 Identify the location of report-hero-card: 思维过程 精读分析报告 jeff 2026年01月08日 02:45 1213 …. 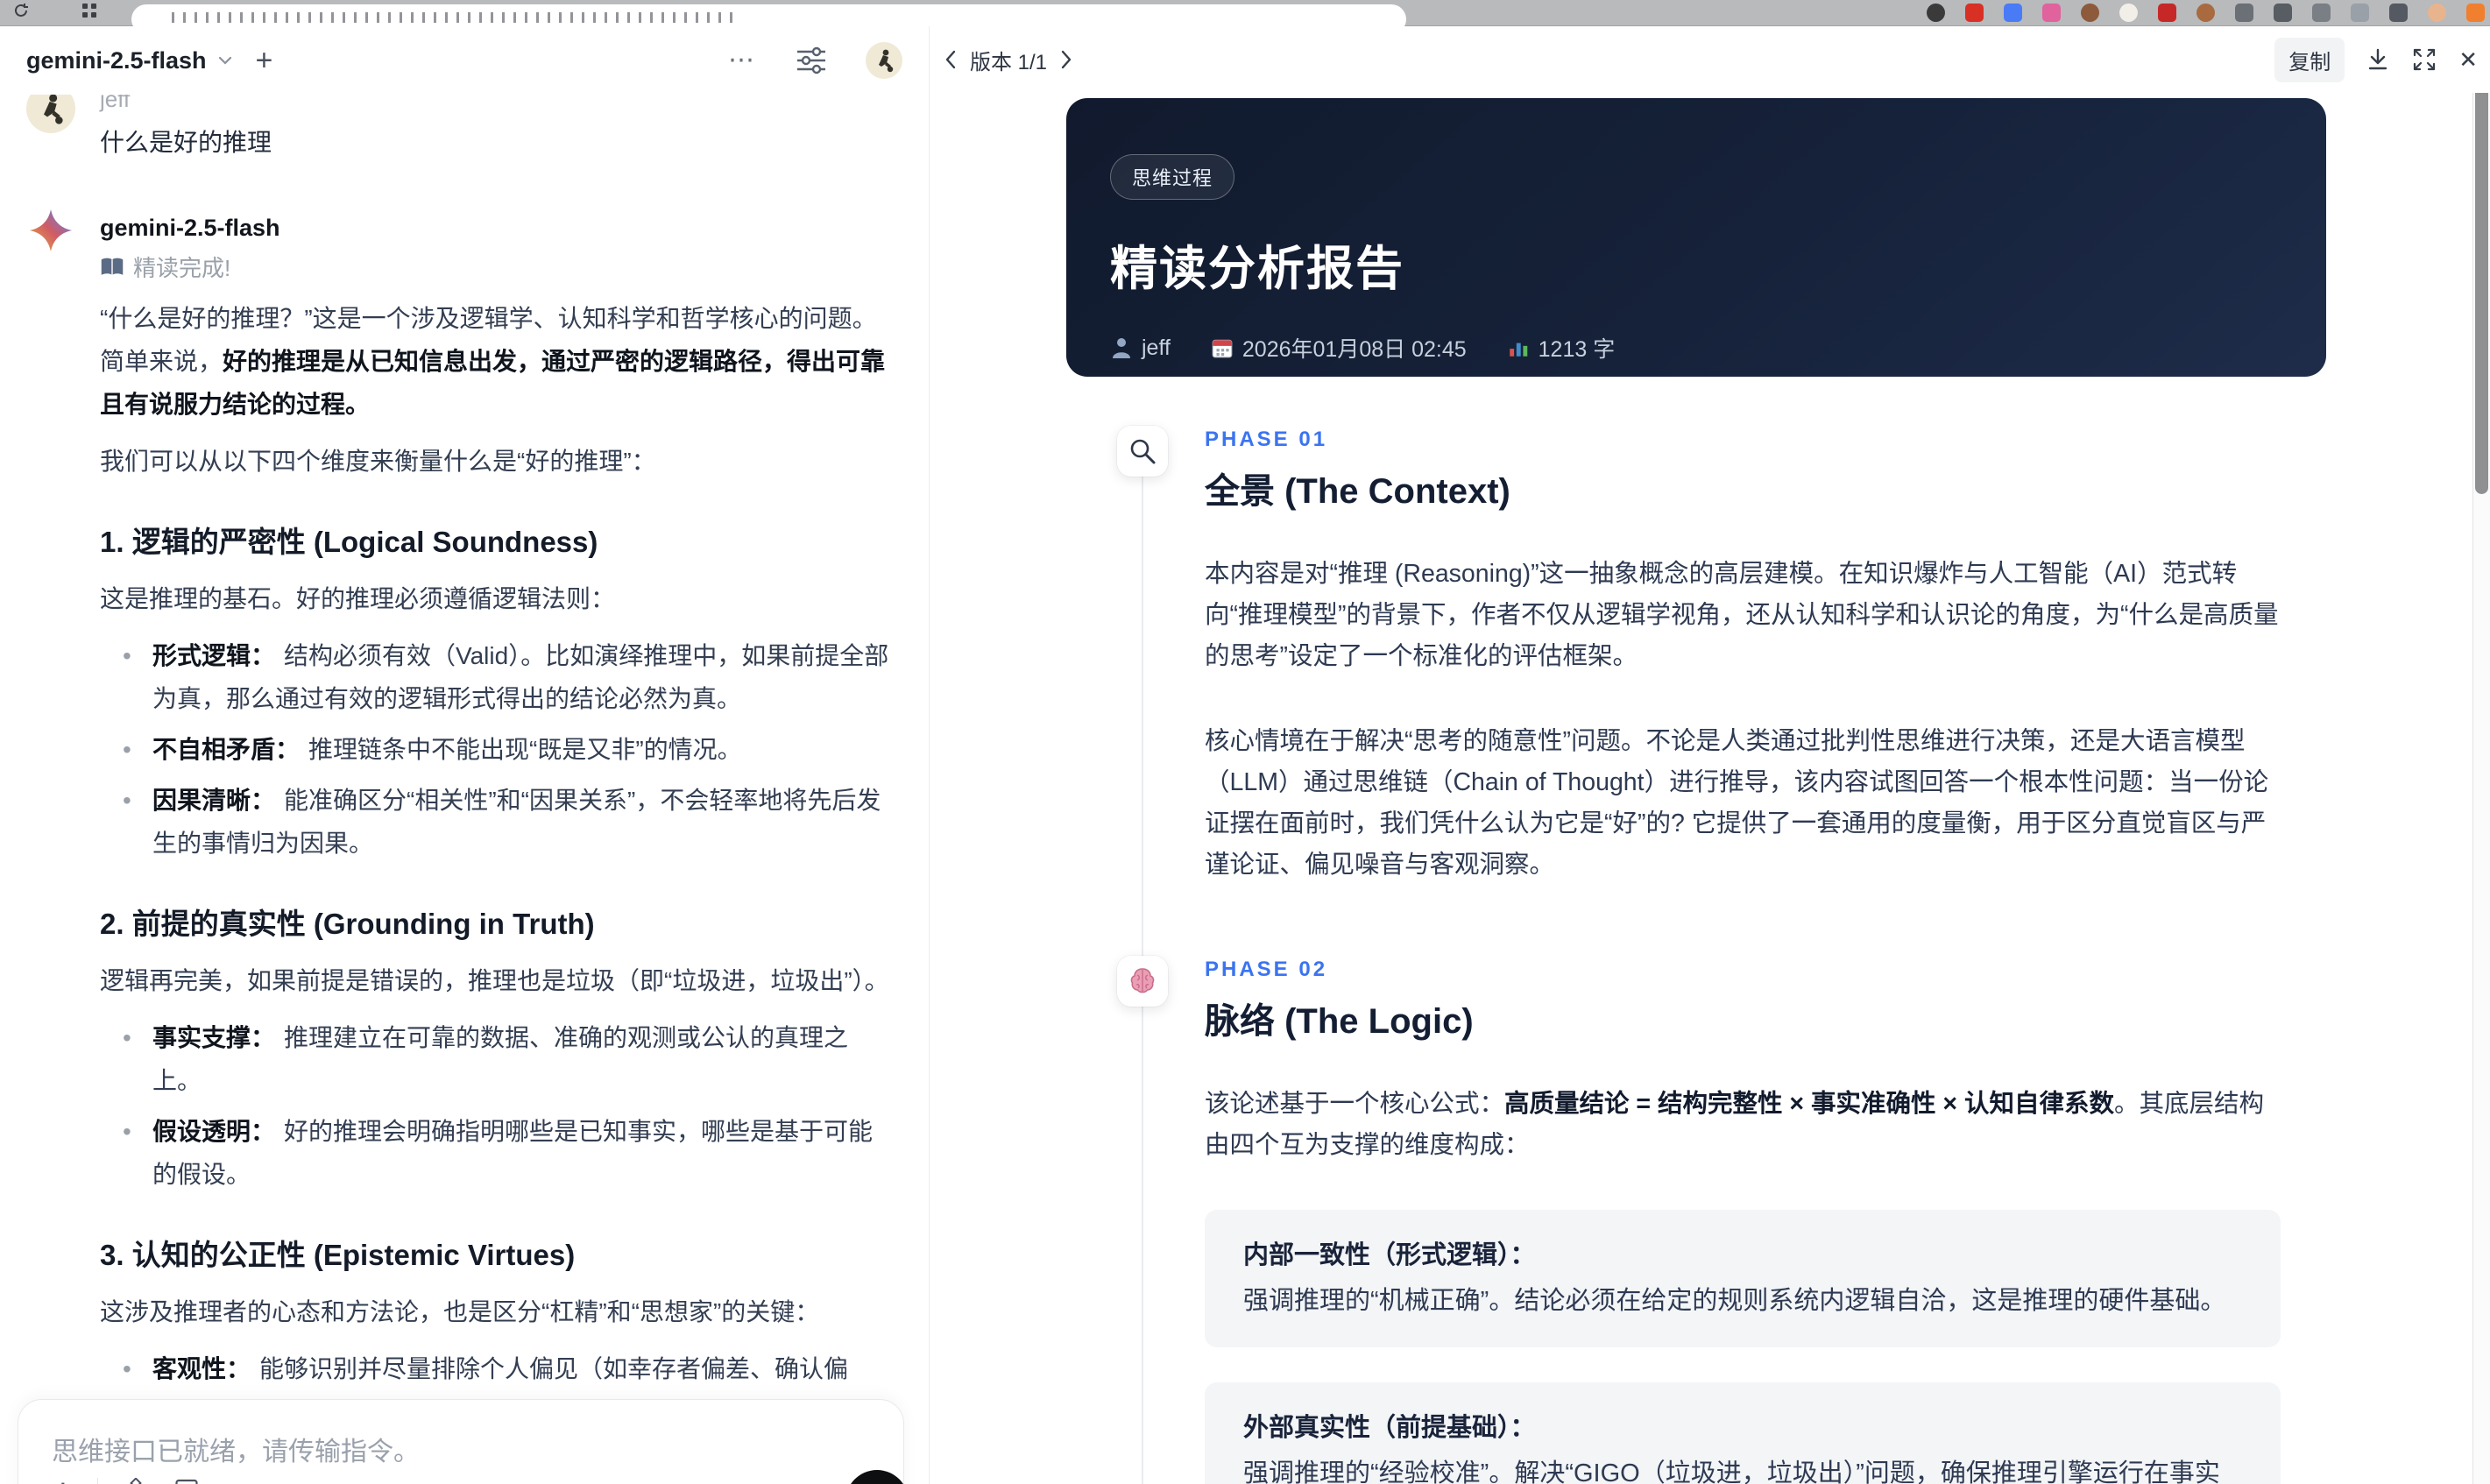
(1696, 237).